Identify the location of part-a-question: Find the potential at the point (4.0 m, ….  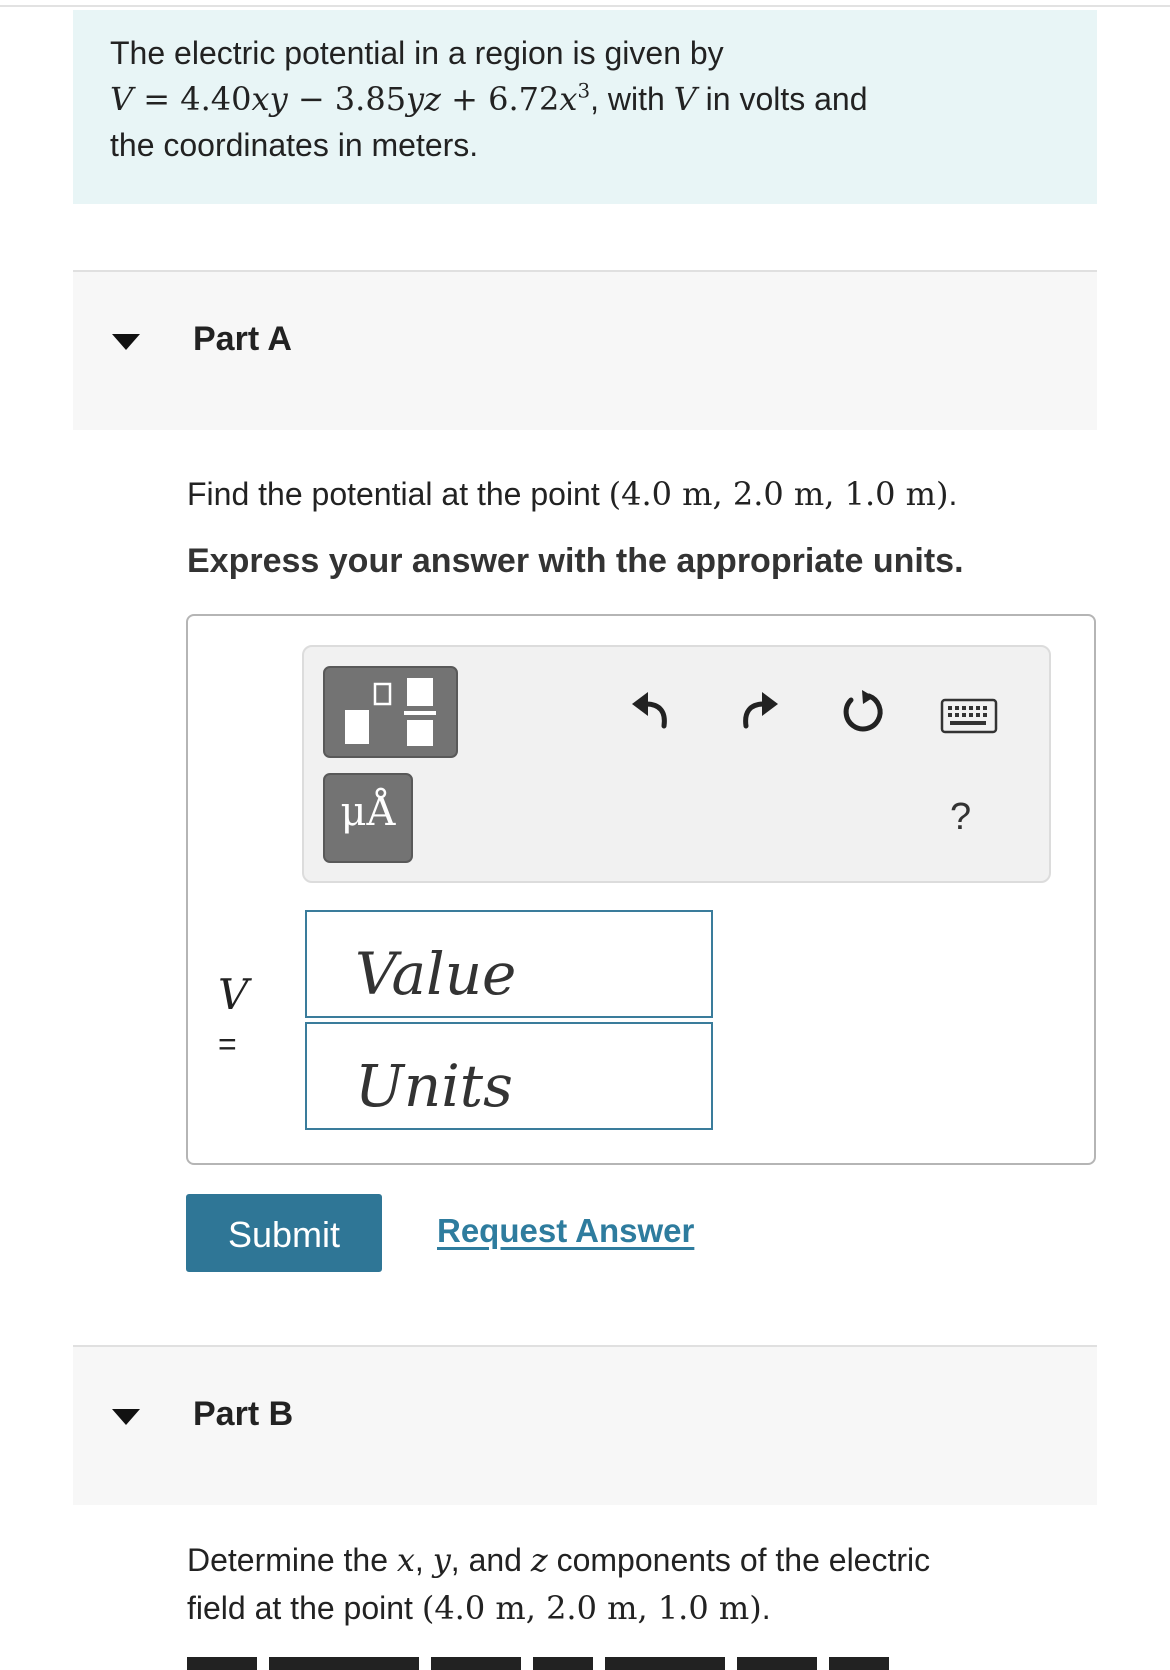
(572, 494).